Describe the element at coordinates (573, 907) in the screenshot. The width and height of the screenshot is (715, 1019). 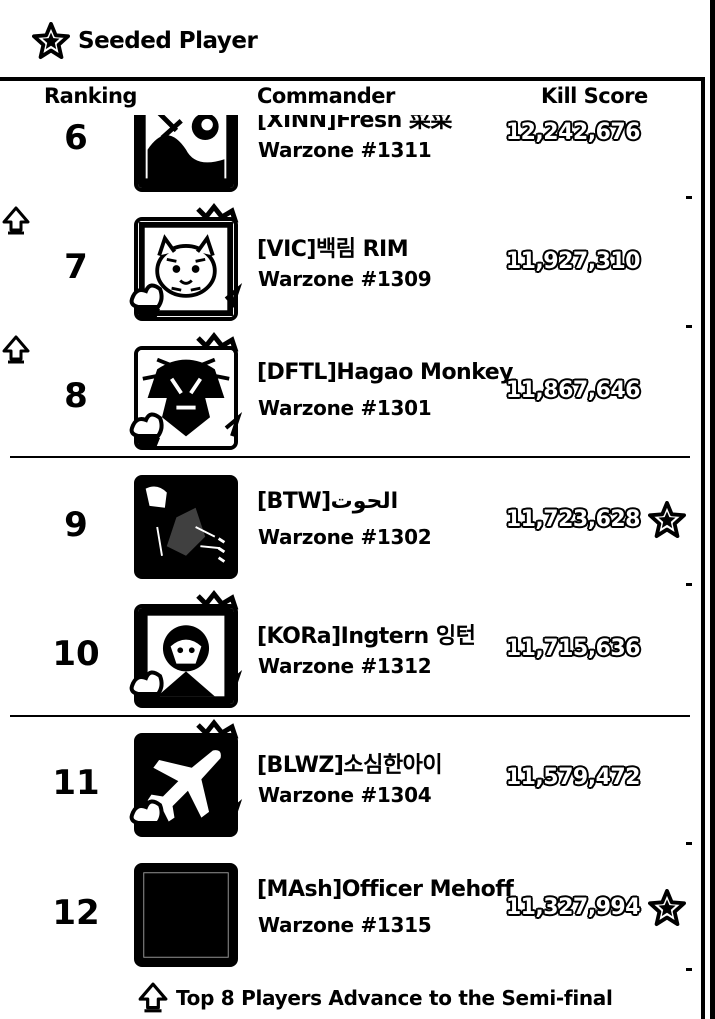
I see `kill-score: 11,327,994` at that location.